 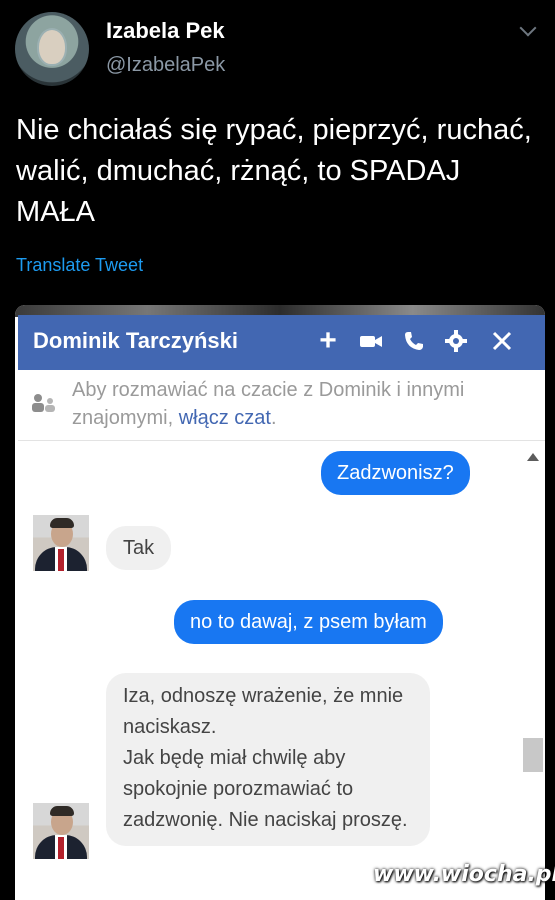 I want to click on message-incoming: Tak, so click(x=139, y=548).